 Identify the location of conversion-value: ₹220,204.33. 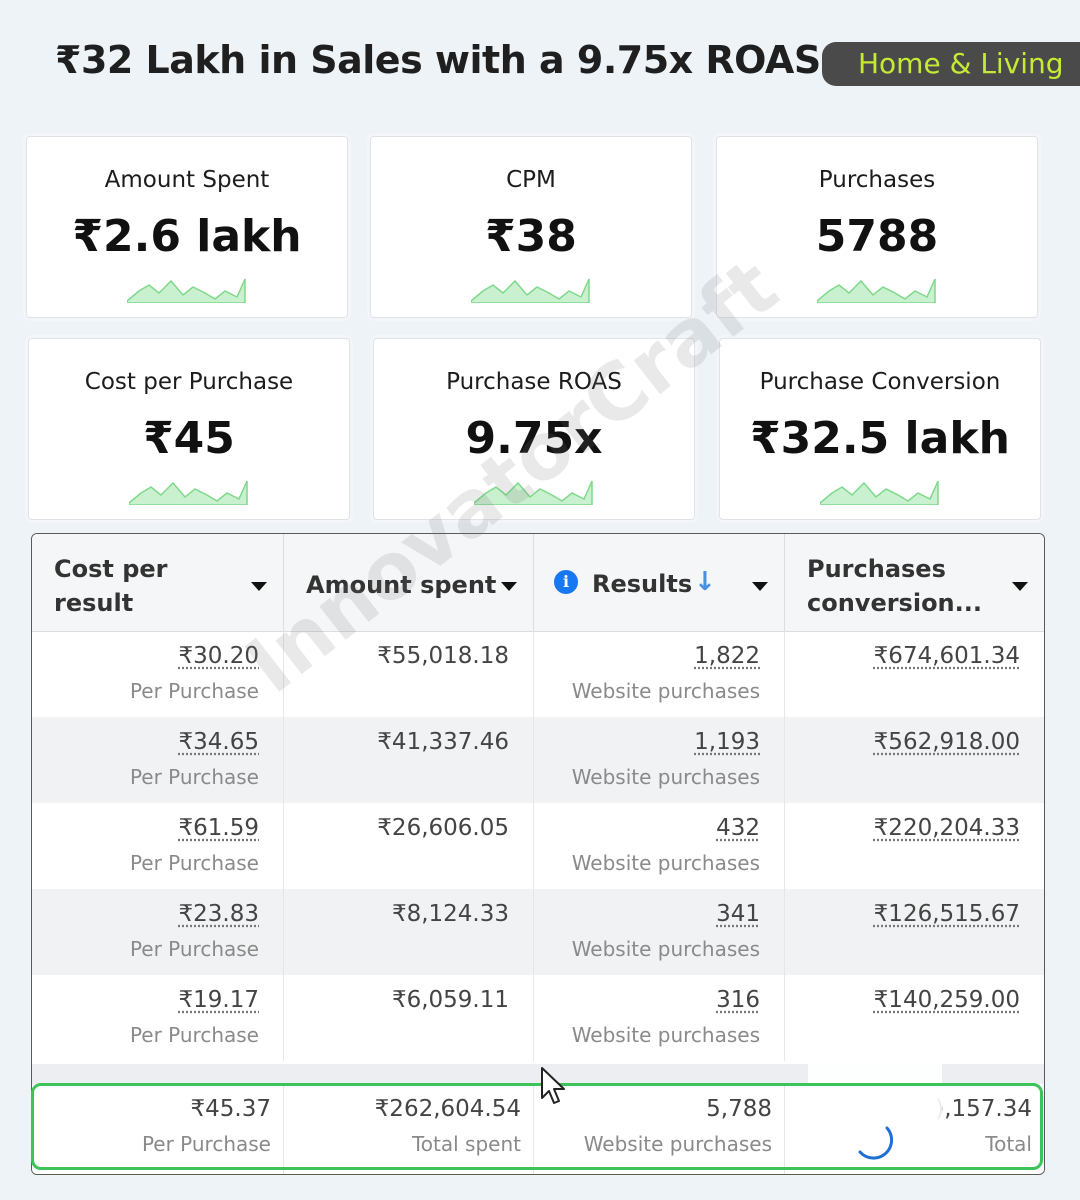
(947, 828).